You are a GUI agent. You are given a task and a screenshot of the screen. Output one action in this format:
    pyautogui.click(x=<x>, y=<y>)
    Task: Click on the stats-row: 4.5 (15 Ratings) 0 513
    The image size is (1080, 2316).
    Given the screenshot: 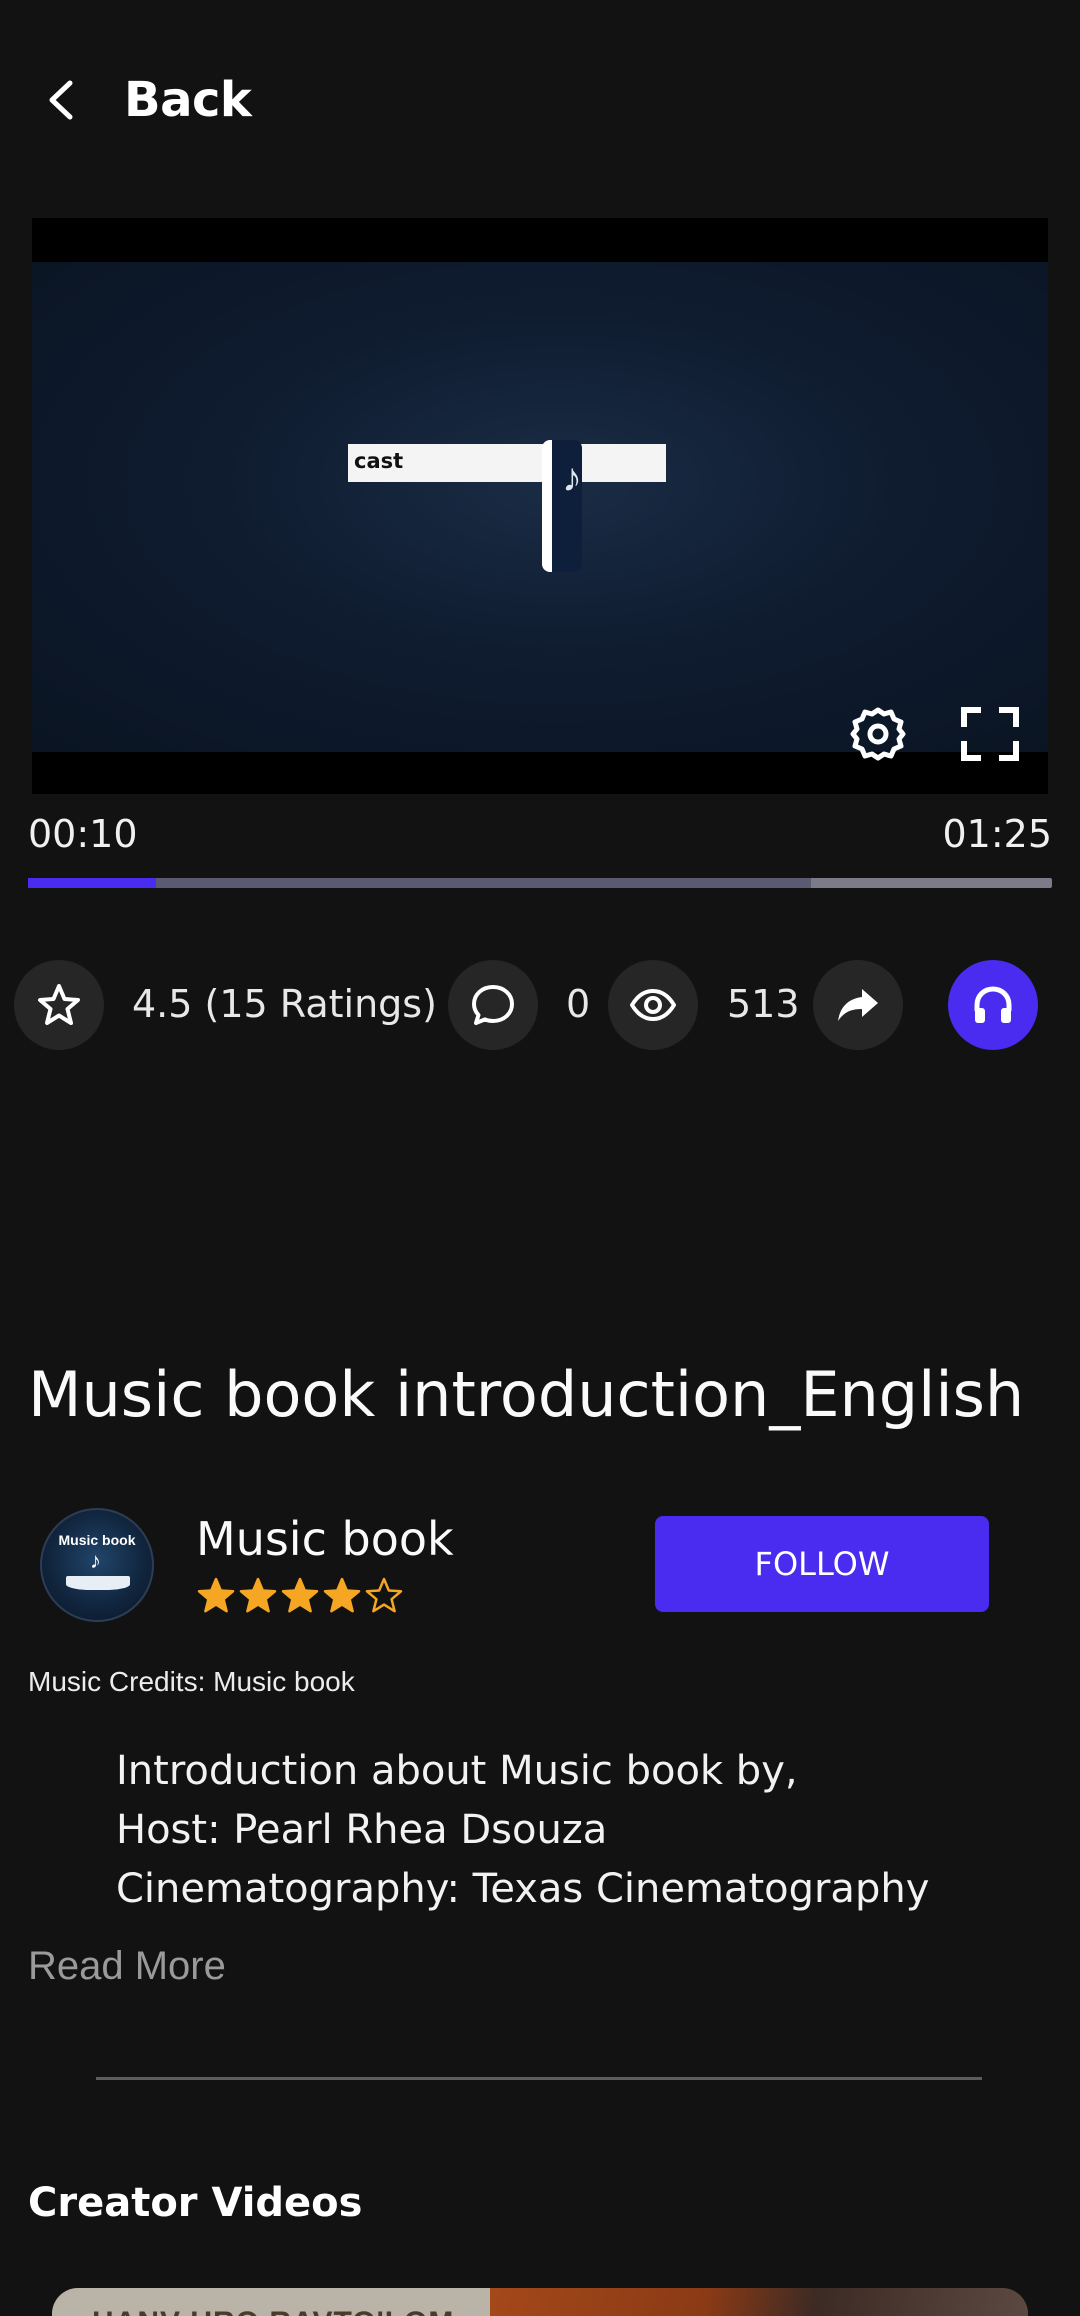 What is the action you would take?
    pyautogui.click(x=540, y=1005)
    